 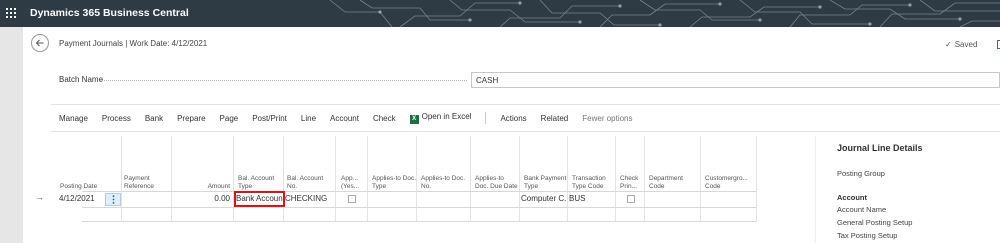 What do you see at coordinates (283, 80) in the screenshot?
I see `batch-name-leader` at bounding box center [283, 80].